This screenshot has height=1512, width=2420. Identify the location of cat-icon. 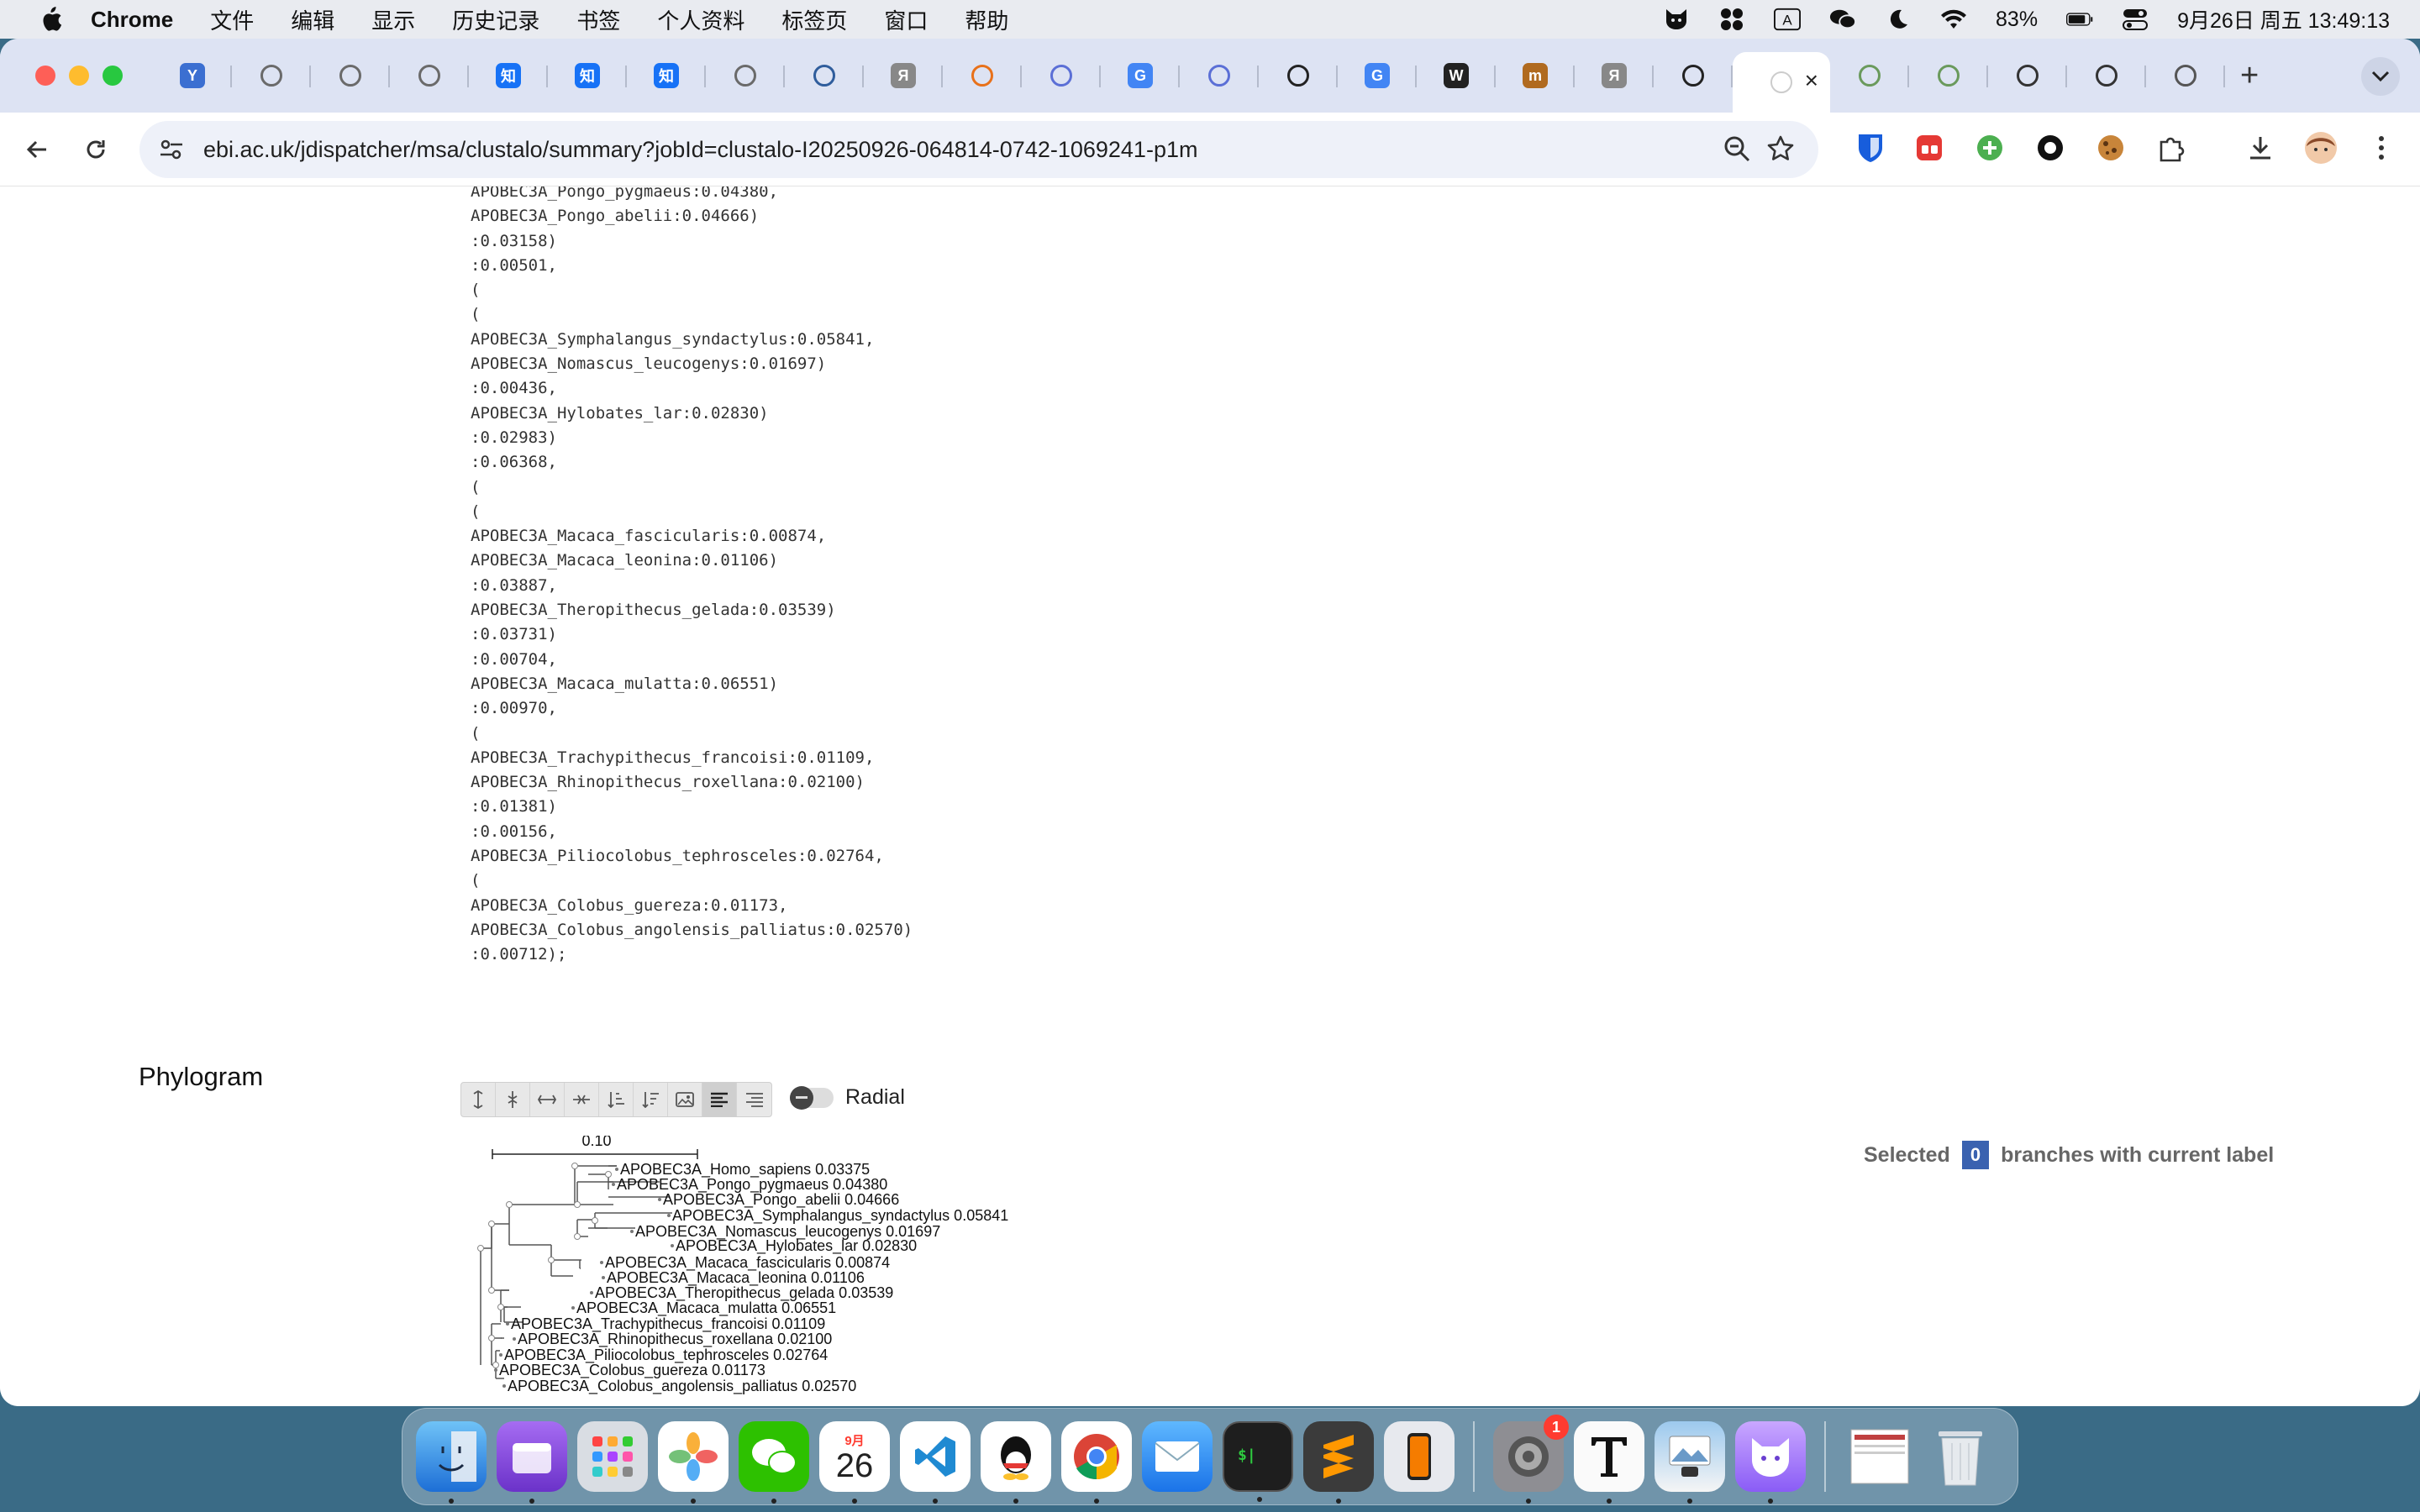
(1770, 1462).